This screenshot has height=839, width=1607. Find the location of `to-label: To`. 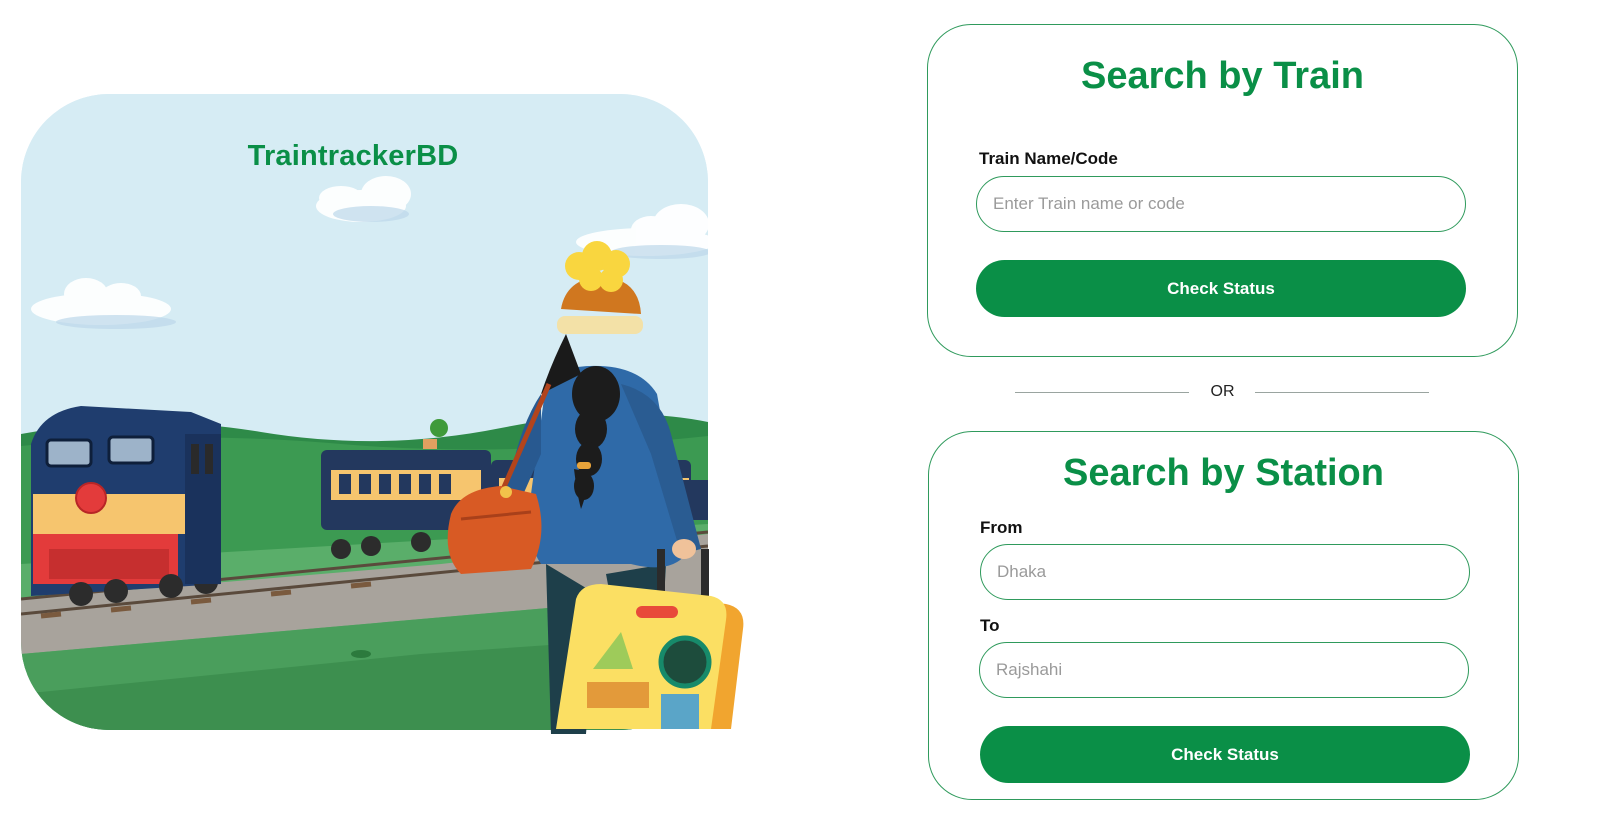

to-label: To is located at coordinates (990, 625).